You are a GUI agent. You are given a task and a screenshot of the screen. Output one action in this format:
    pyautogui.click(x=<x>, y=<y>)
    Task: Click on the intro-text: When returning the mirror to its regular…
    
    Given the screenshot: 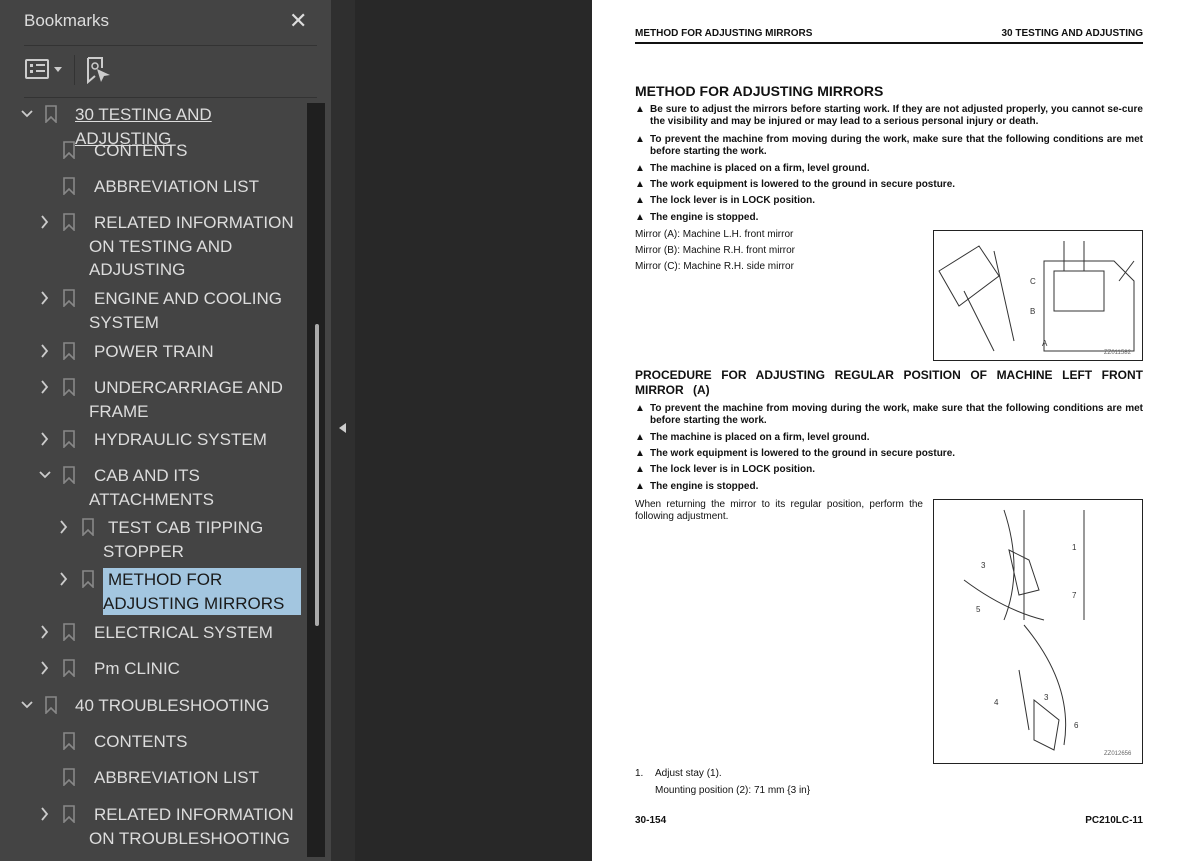 What is the action you would take?
    pyautogui.click(x=779, y=510)
    